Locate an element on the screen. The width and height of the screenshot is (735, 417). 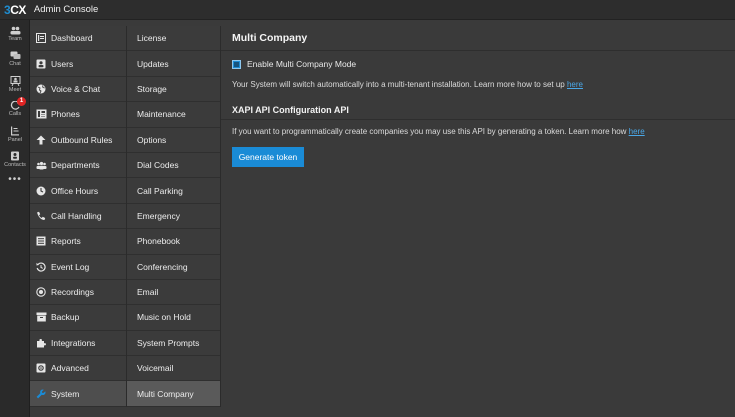
subnav-item-storage: Storage is located at coordinates (173, 90).